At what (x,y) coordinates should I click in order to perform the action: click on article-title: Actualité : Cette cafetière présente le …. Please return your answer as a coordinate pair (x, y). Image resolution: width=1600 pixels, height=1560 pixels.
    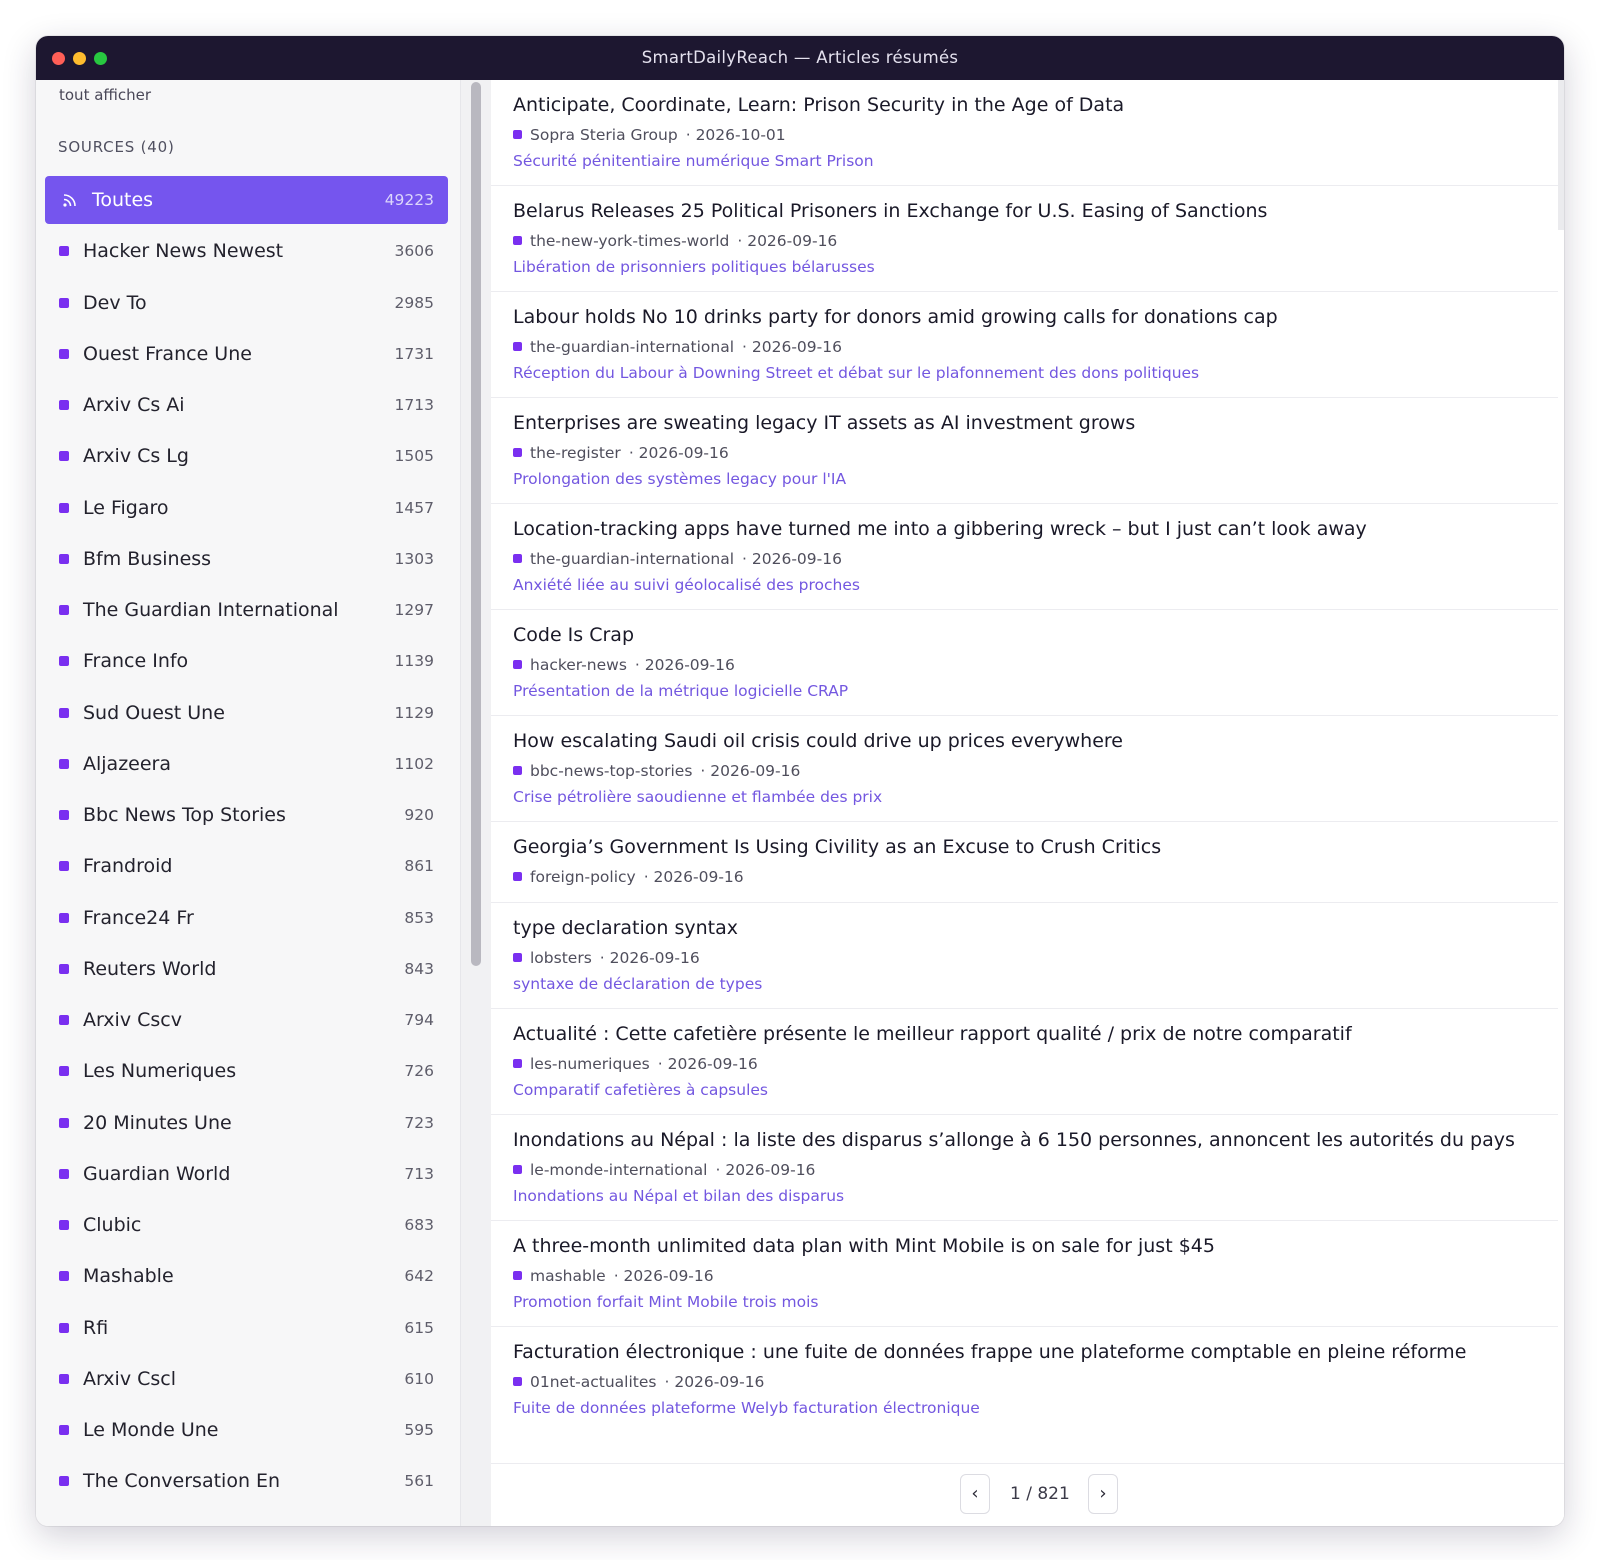
    Looking at the image, I should click on (932, 1034).